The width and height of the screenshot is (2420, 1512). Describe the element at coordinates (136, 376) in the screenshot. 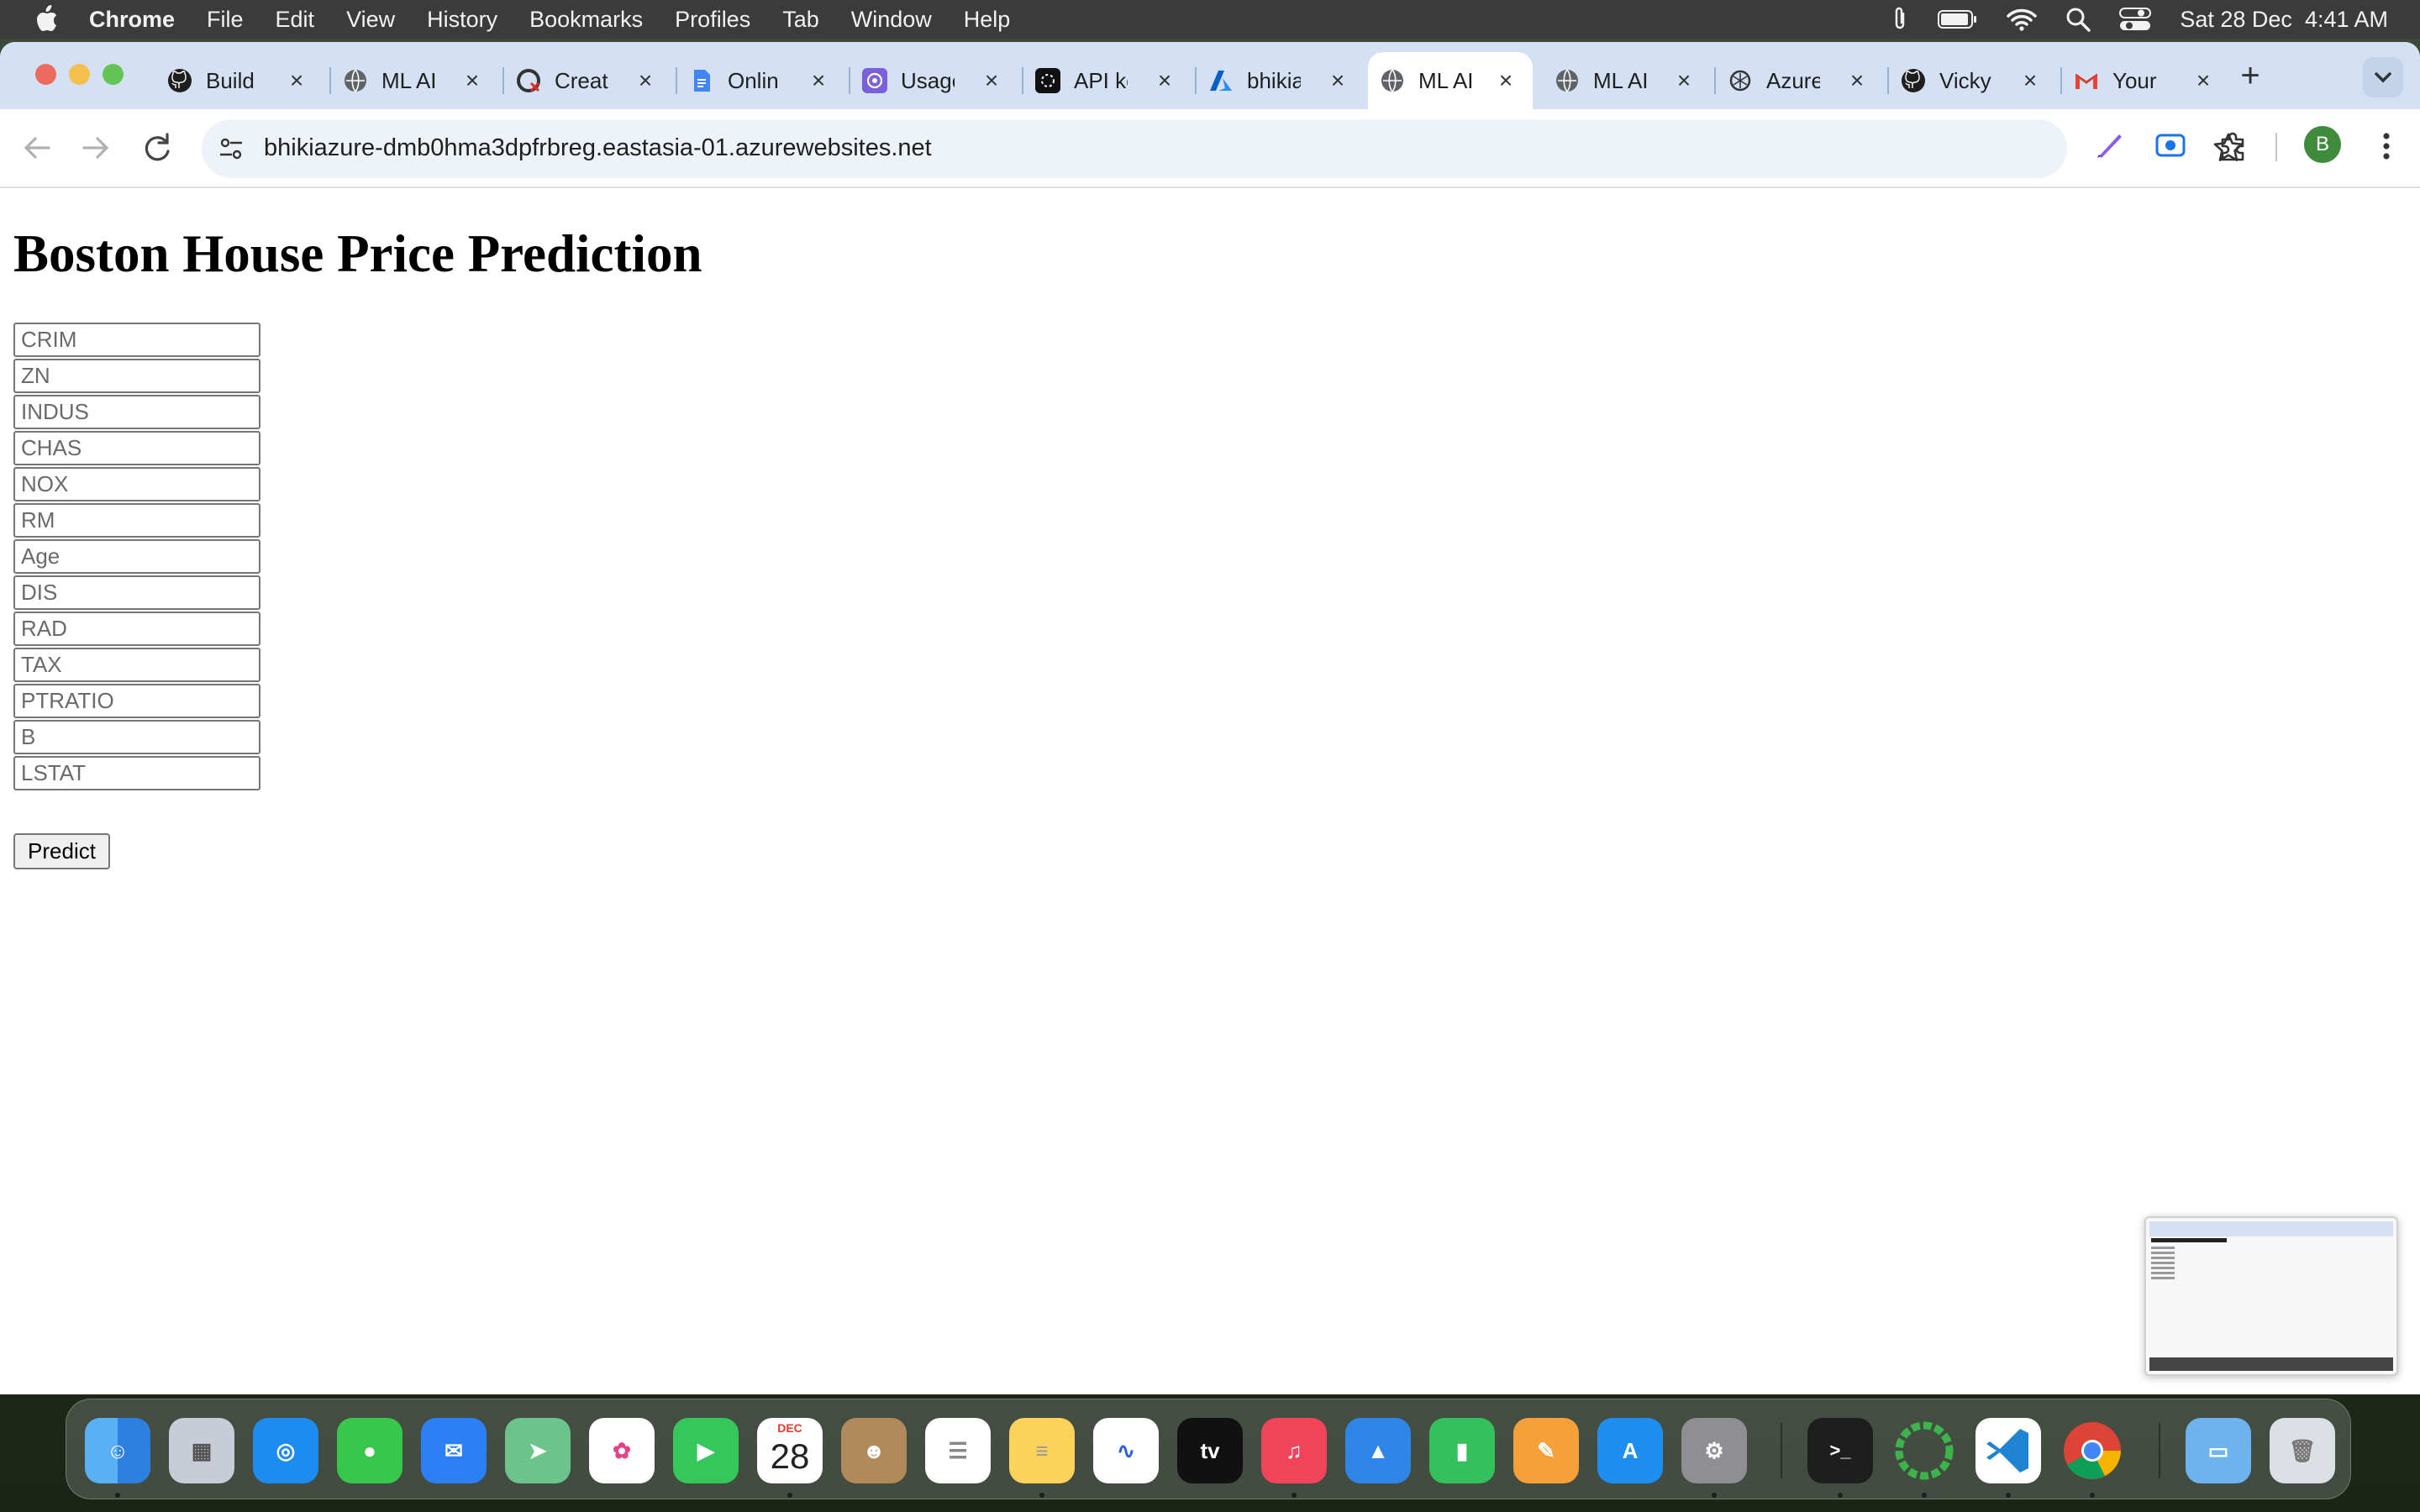

I see `zn-input` at that location.